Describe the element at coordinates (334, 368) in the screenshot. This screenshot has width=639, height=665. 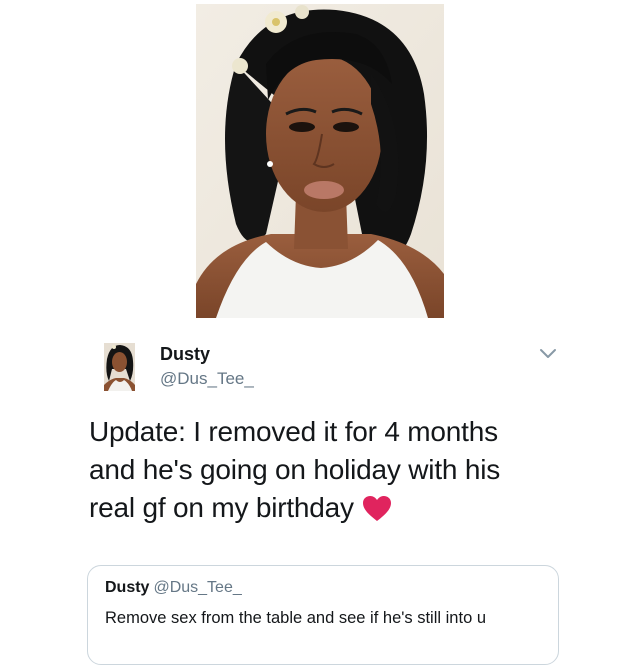
I see `tweet-header: Dusty @Dus_Tee_` at that location.